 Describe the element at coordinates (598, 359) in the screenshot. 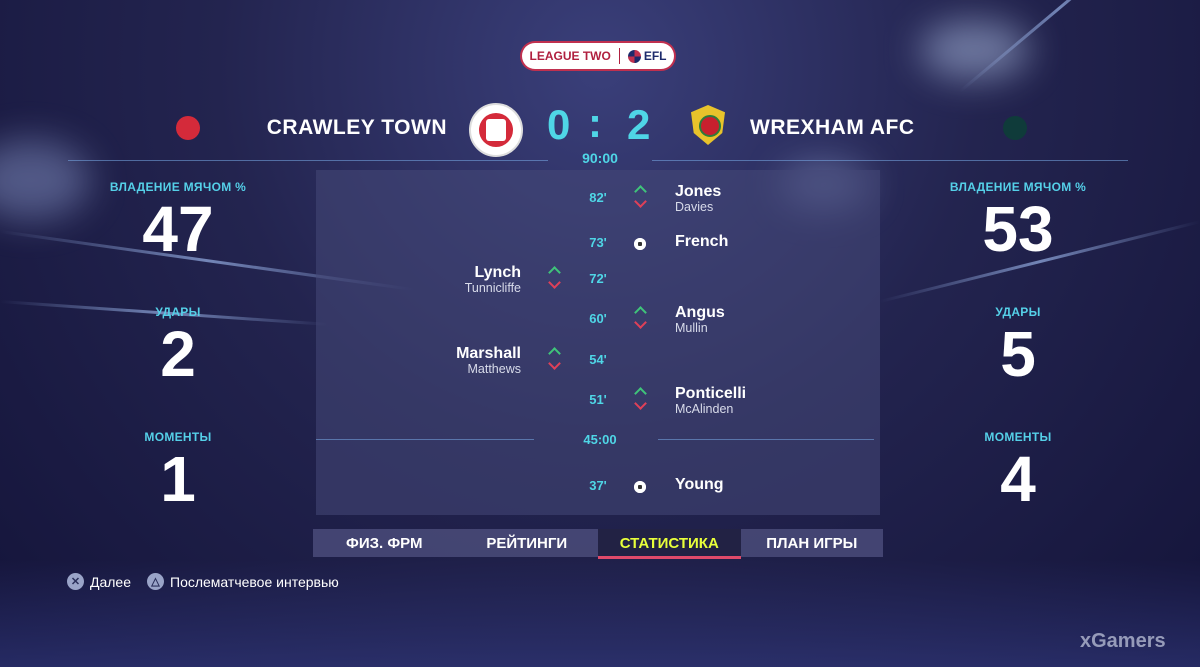

I see `event-minute: 54'` at that location.